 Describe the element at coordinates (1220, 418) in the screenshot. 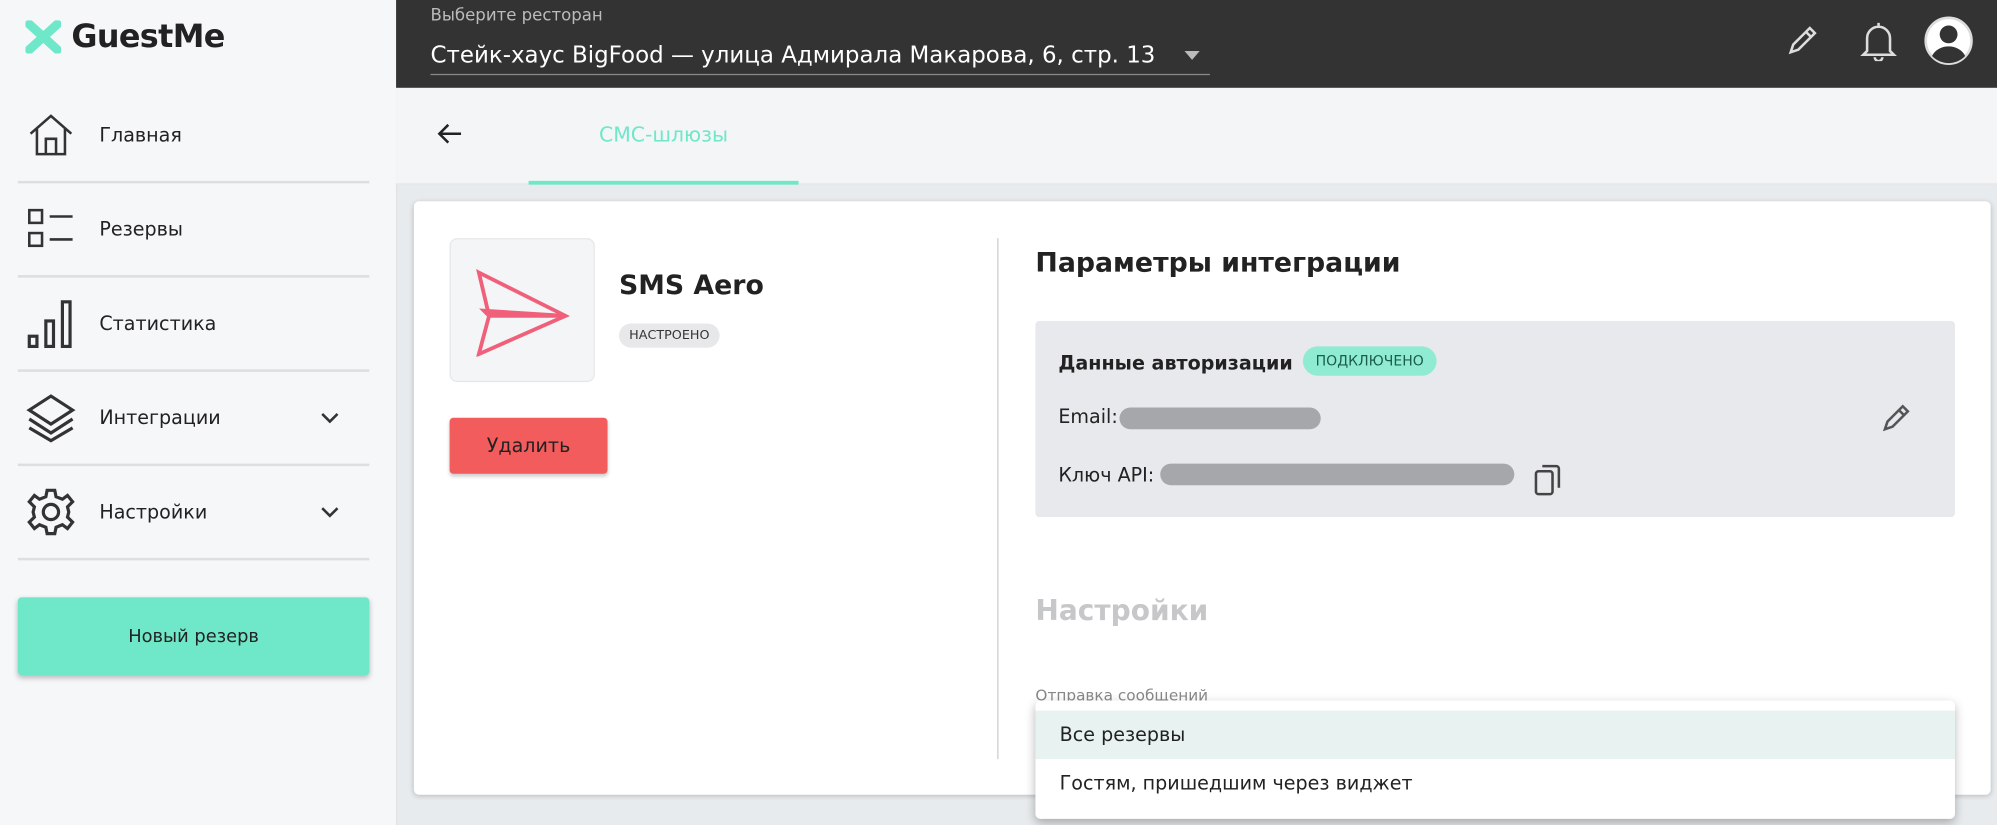

I see `redacted-email` at that location.